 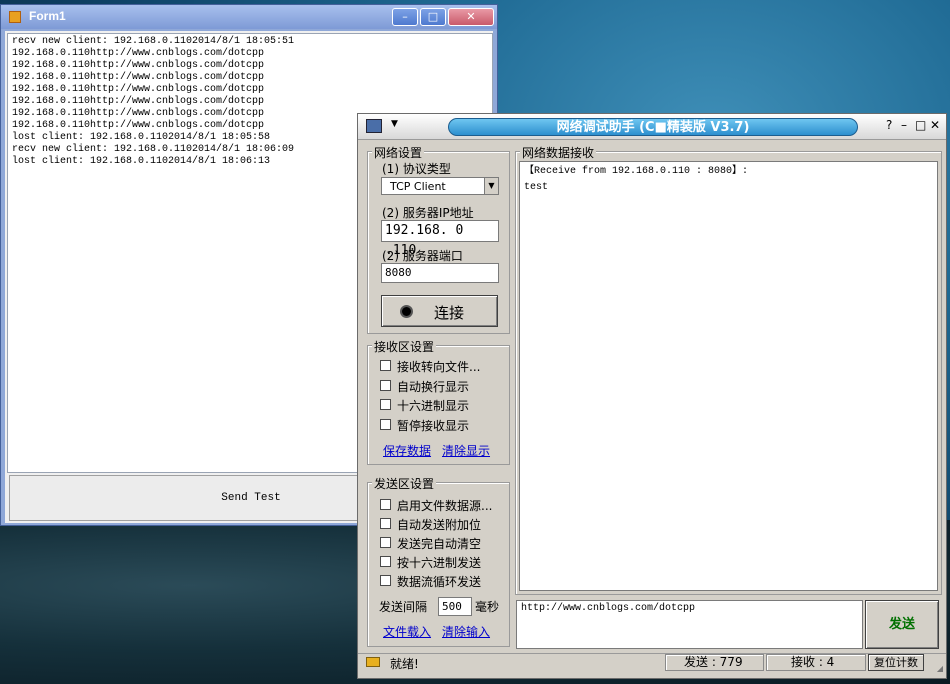 I want to click on net-window-title: 网络调试助手 (C■精装版 V3.7), so click(x=653, y=127).